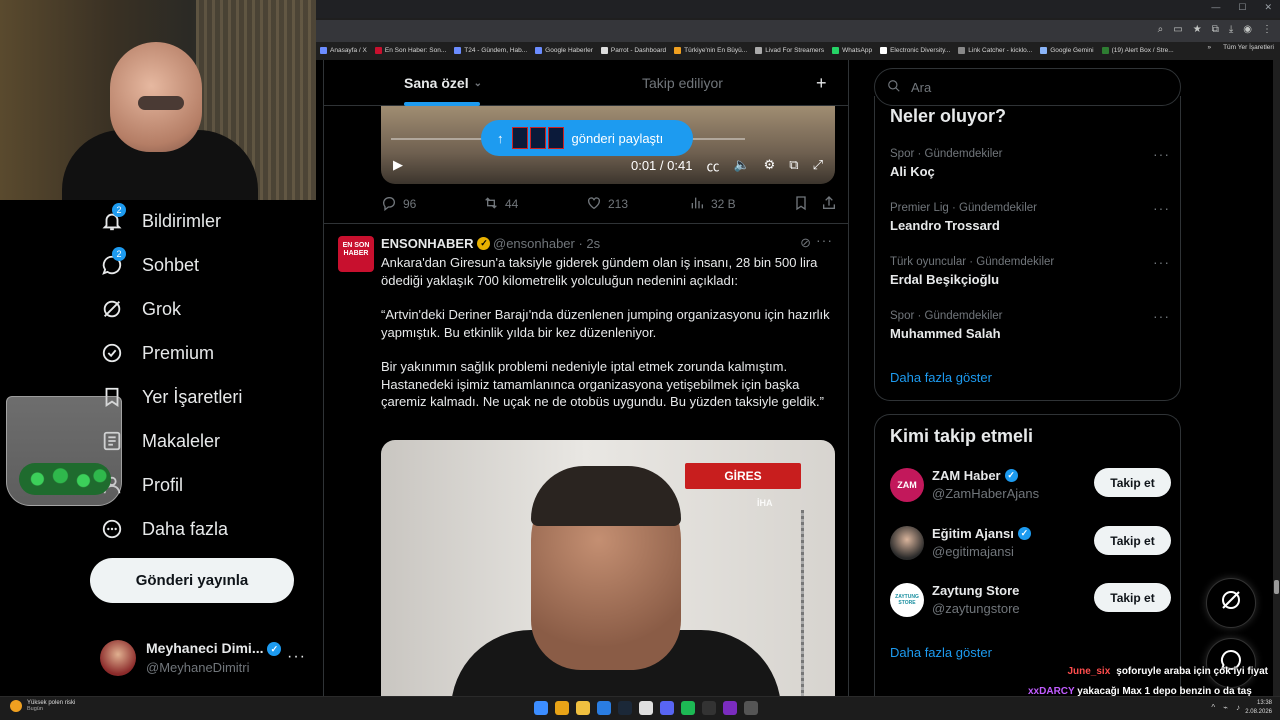 Image resolution: width=1280 pixels, height=720 pixels. Describe the element at coordinates (1242, 7) in the screenshot. I see `maximize-icon: ☐` at that location.